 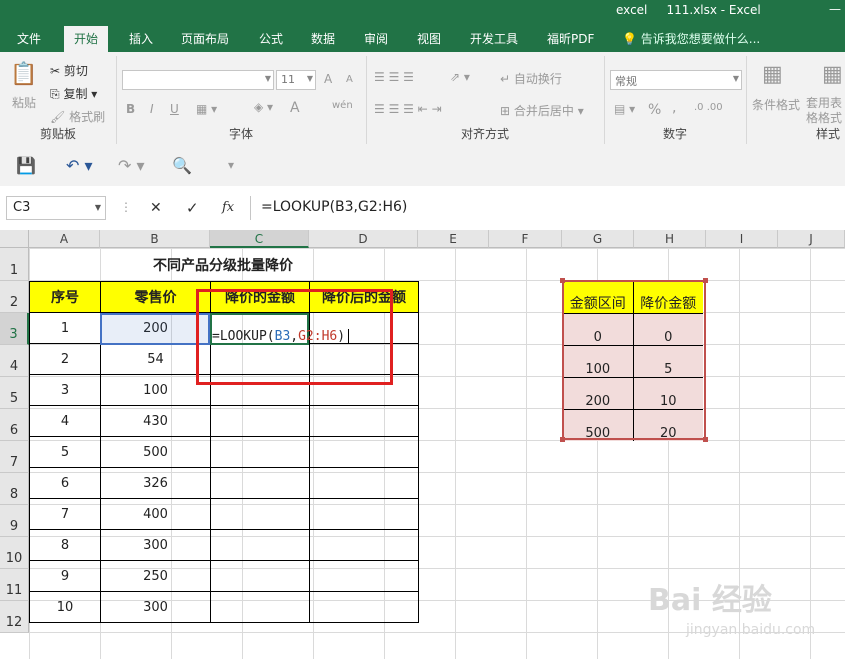 I want to click on tab-view: 视图, so click(x=429, y=38).